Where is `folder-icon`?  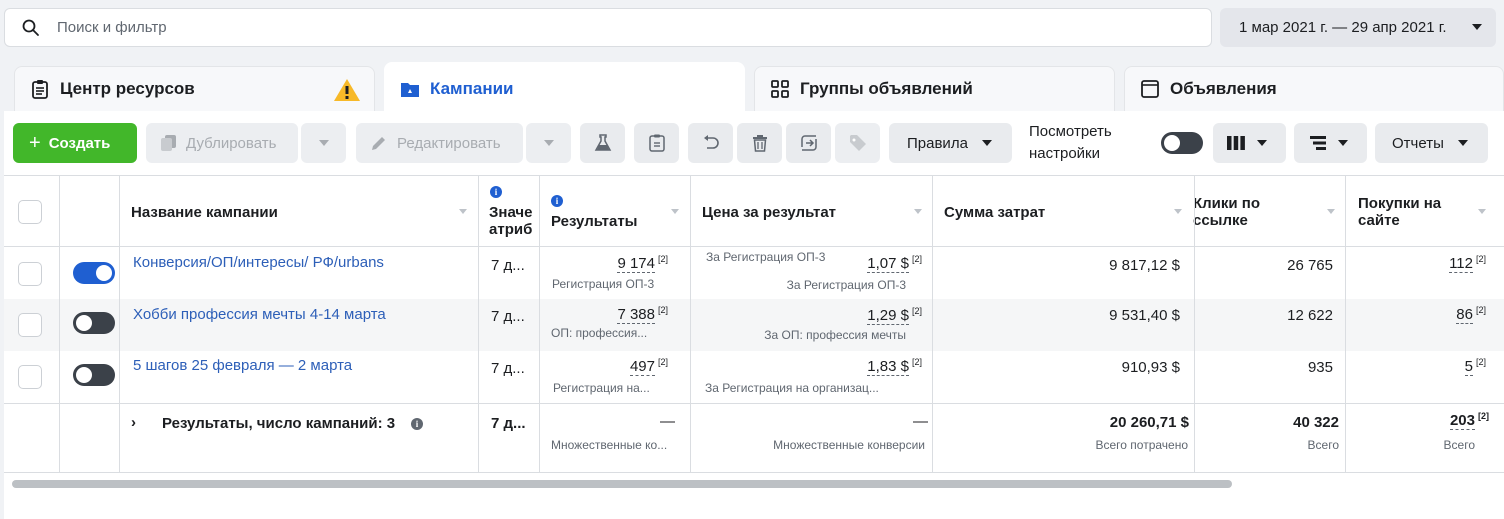 folder-icon is located at coordinates (410, 90).